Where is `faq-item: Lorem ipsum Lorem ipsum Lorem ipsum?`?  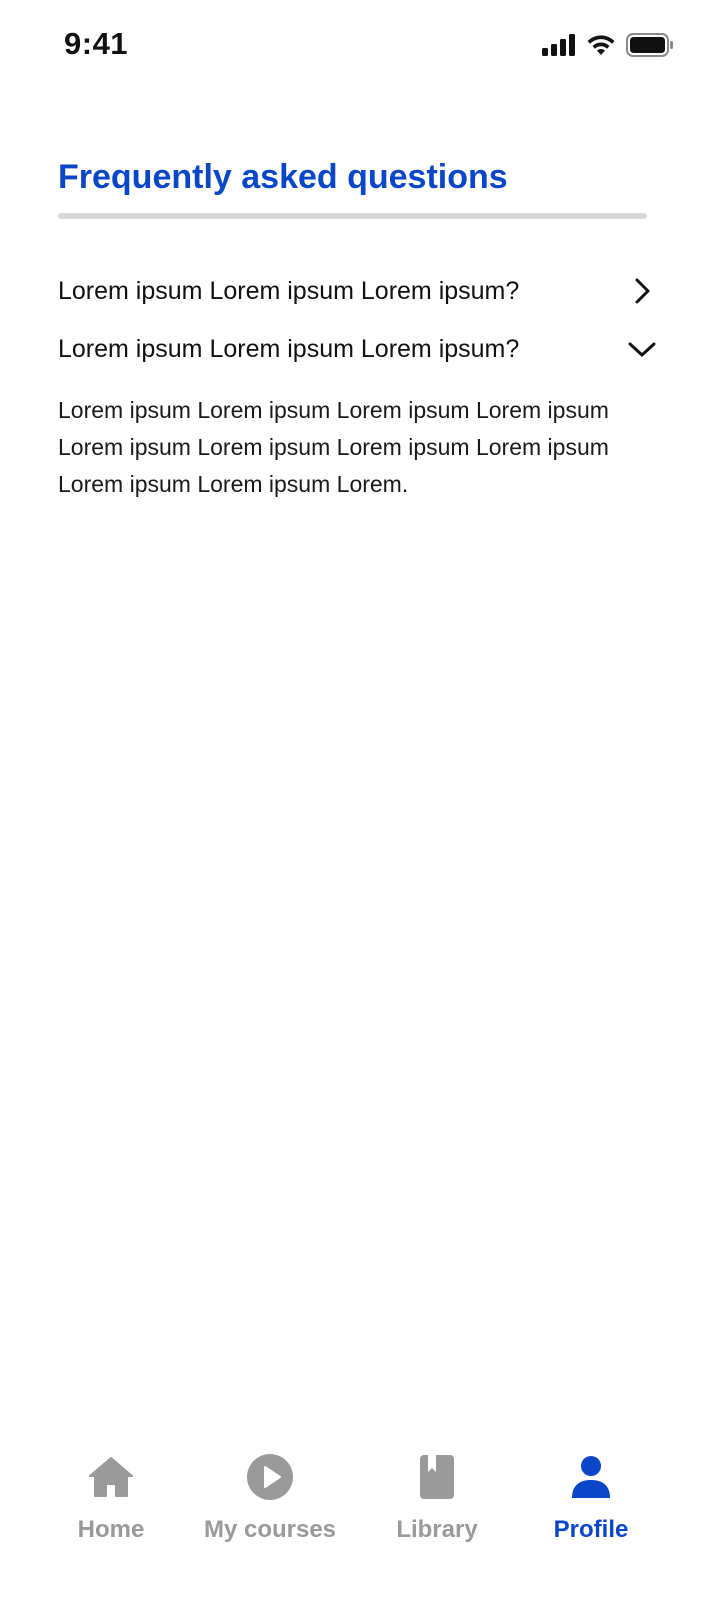
faq-item: Lorem ipsum Lorem ipsum Lorem ipsum? is located at coordinates (358, 291).